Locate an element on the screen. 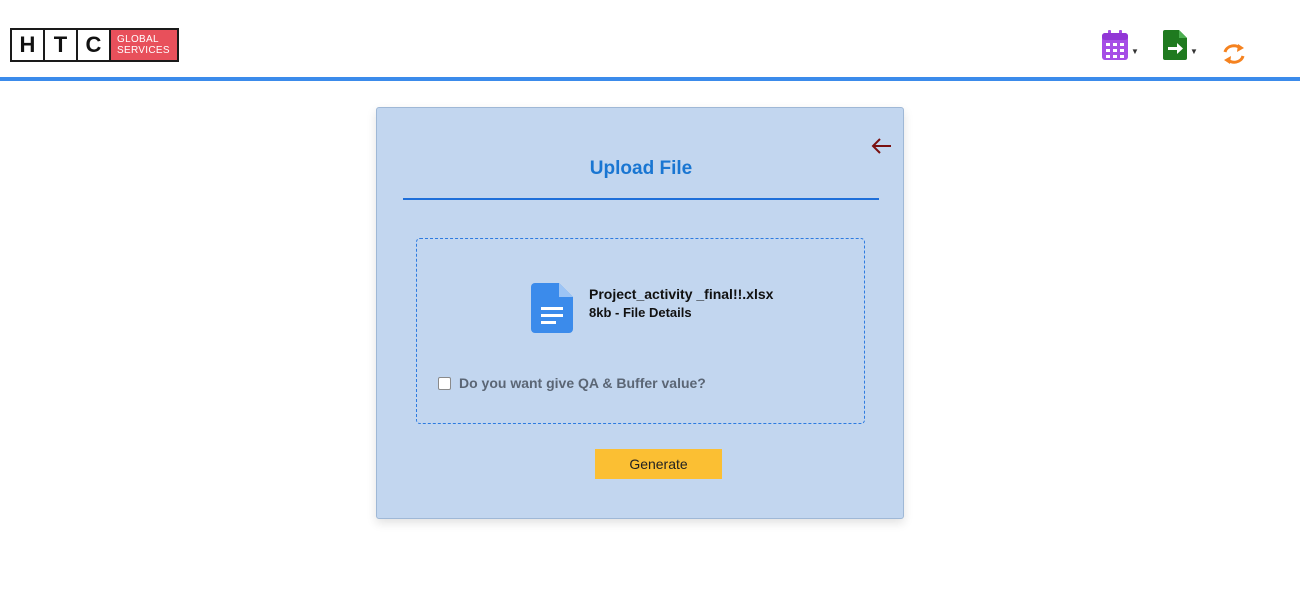  qa-buffer-label: Do you want give QA & Buffer value? is located at coordinates (582, 383).